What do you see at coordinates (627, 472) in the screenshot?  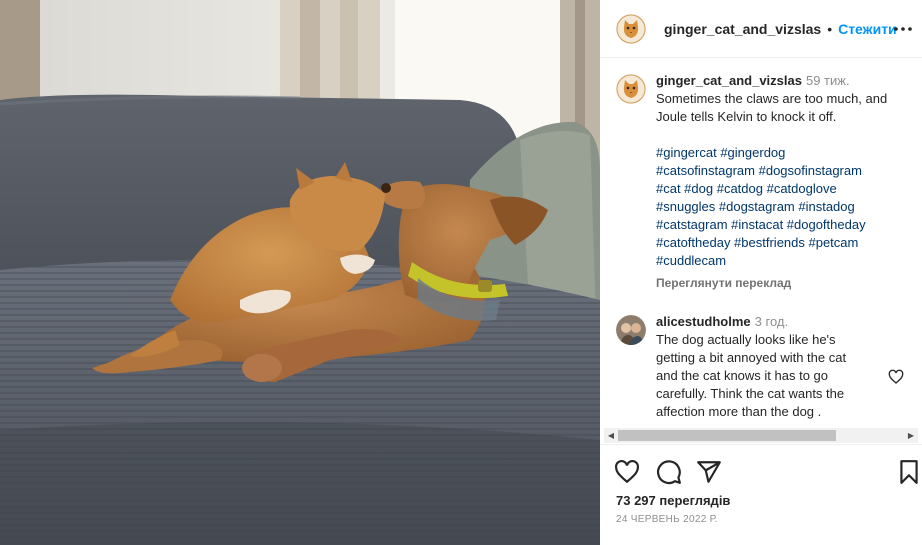 I see `like-heart-icon` at bounding box center [627, 472].